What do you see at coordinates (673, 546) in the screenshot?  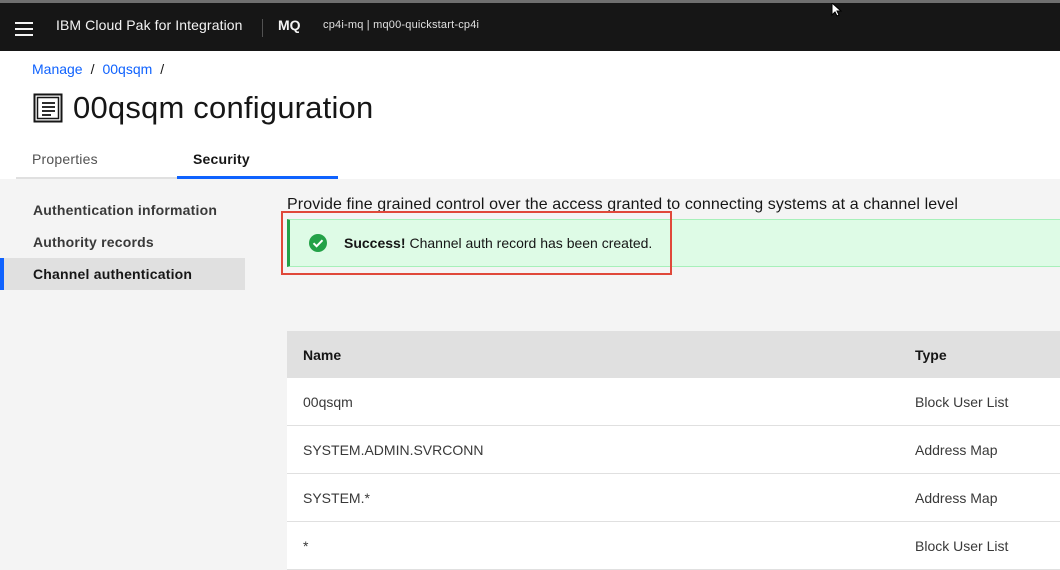 I see `table-row: * Block User List` at bounding box center [673, 546].